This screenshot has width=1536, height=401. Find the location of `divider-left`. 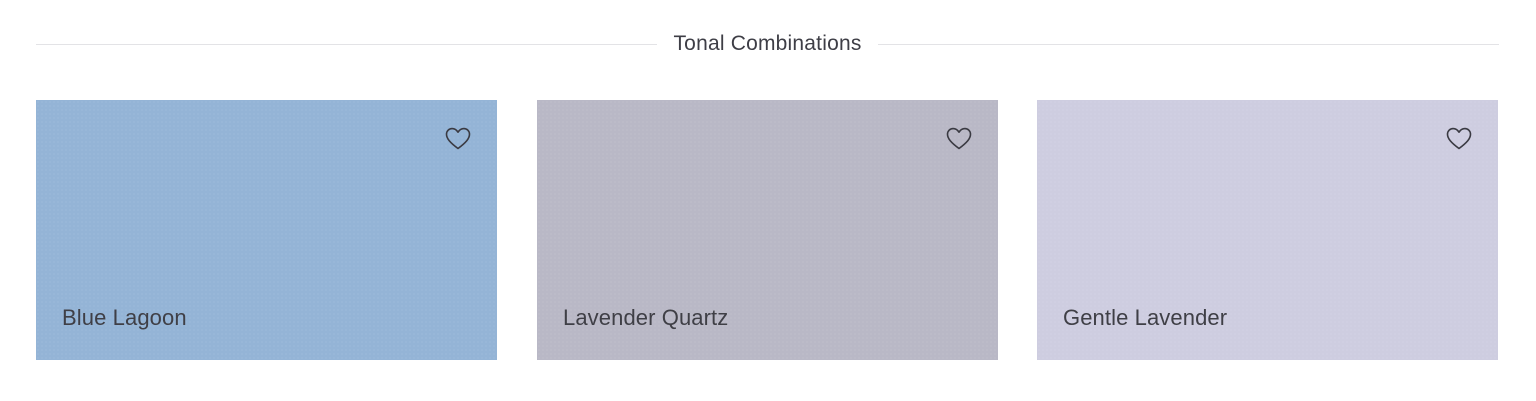

divider-left is located at coordinates (347, 44).